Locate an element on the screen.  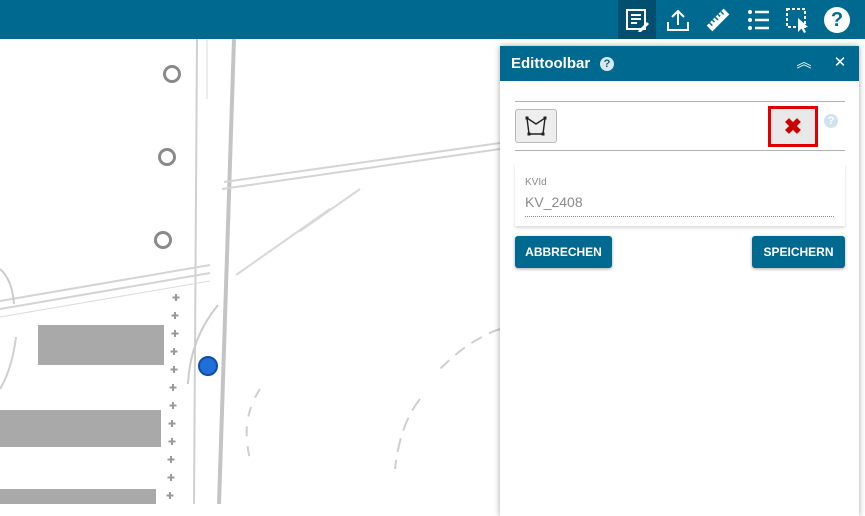
upload-button is located at coordinates (678, 19).